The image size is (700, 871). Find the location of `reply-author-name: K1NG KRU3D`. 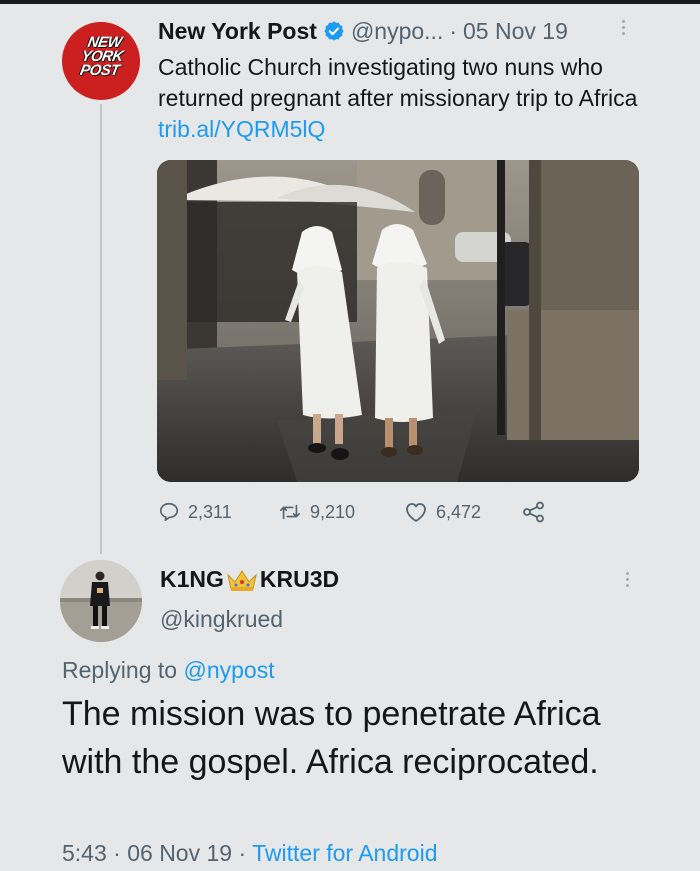

reply-author-name: K1NG KRU3D is located at coordinates (249, 579).